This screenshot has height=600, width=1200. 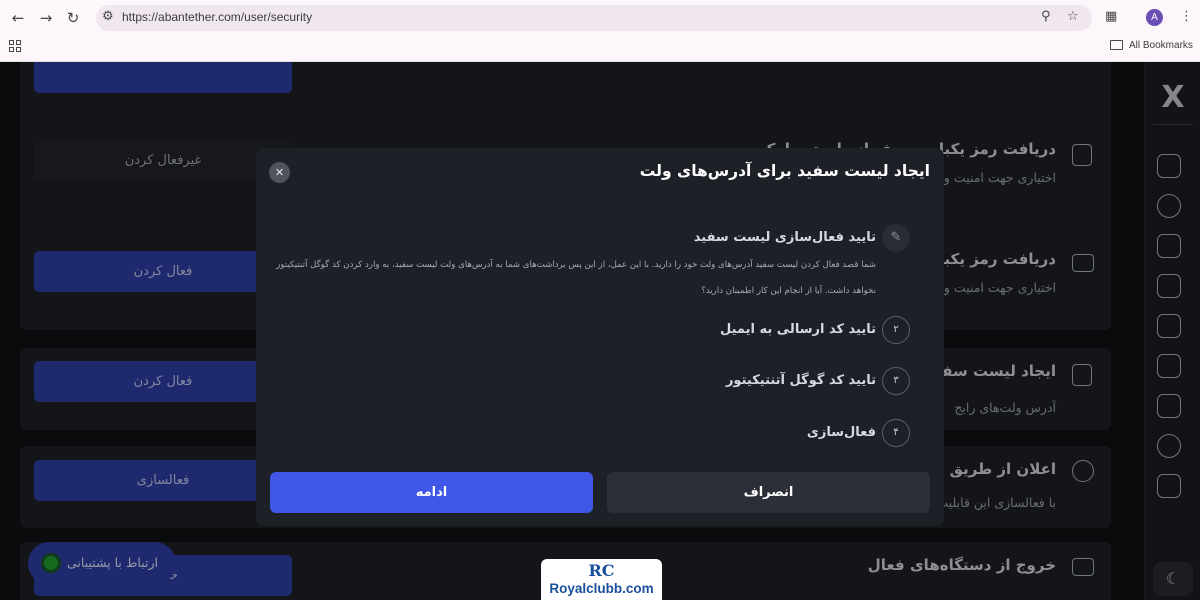 I want to click on apps-icon, so click(x=15, y=46).